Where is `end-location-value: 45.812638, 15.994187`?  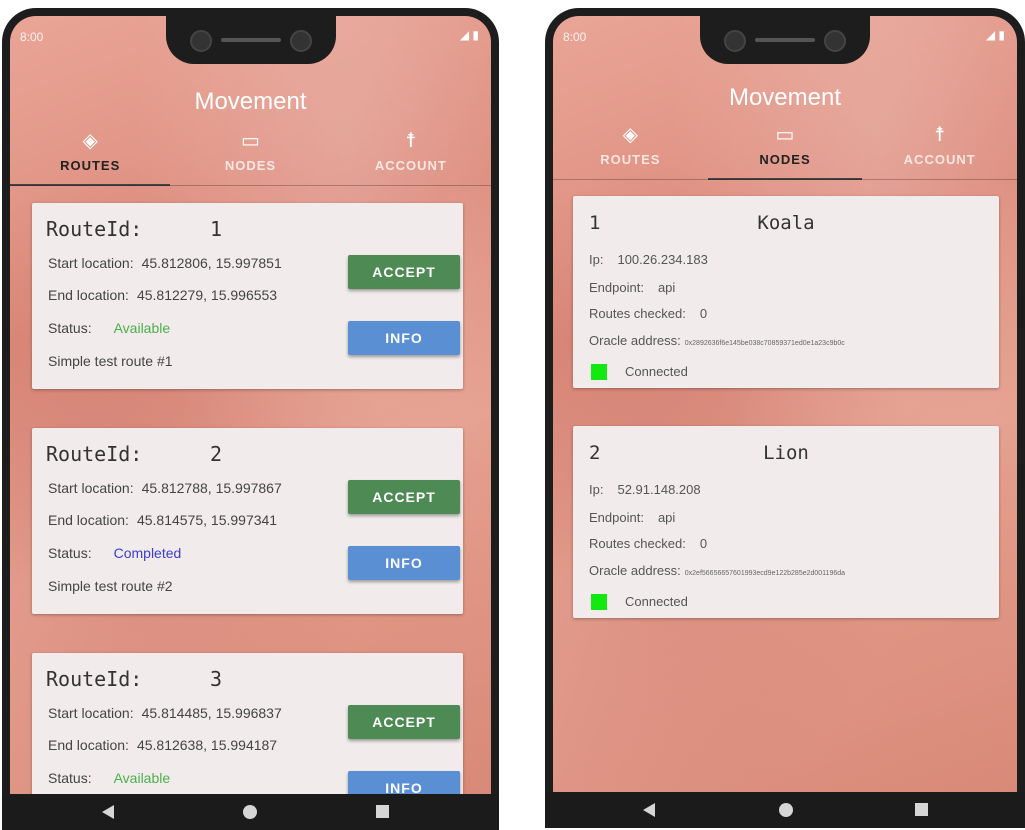
end-location-value: 45.812638, 15.994187 is located at coordinates (207, 745).